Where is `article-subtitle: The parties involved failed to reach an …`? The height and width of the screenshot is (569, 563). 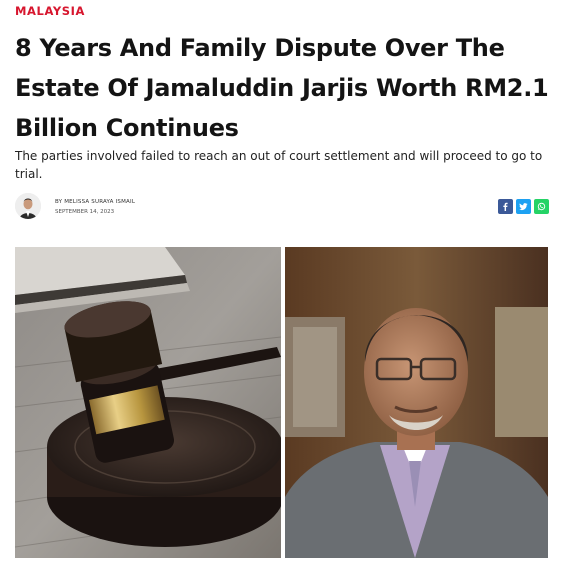
article-subtitle: The parties involved failed to reach an … is located at coordinates (279, 165).